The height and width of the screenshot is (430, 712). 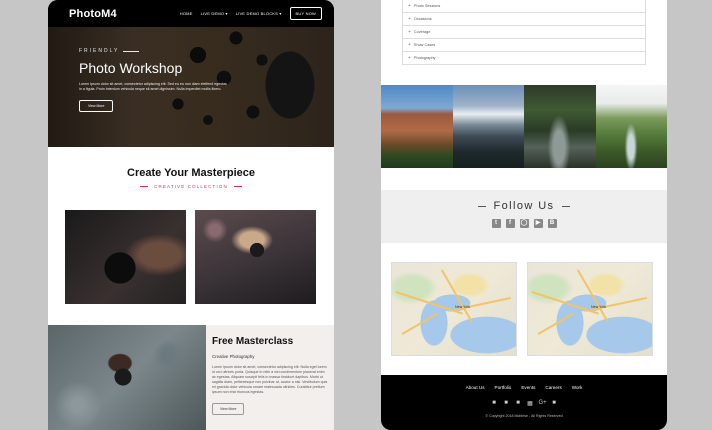 What do you see at coordinates (417, 126) in the screenshot?
I see `landscape-red-rocks` at bounding box center [417, 126].